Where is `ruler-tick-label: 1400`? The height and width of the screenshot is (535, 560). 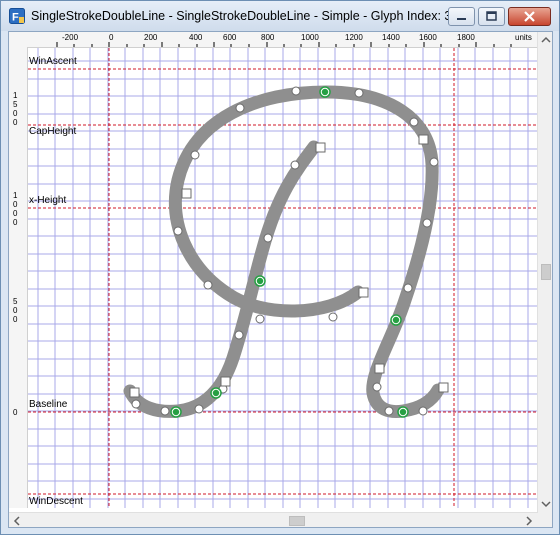
ruler-tick-label: 1400 is located at coordinates (391, 37).